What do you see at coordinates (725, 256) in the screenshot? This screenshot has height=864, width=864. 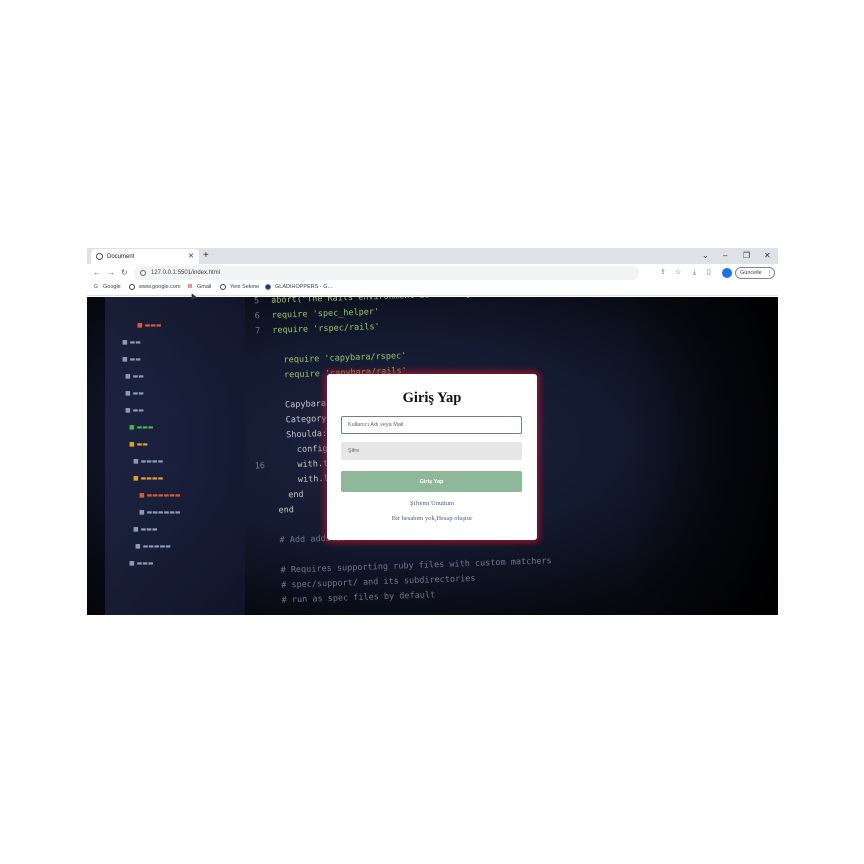 I see `minimize-icon: –` at bounding box center [725, 256].